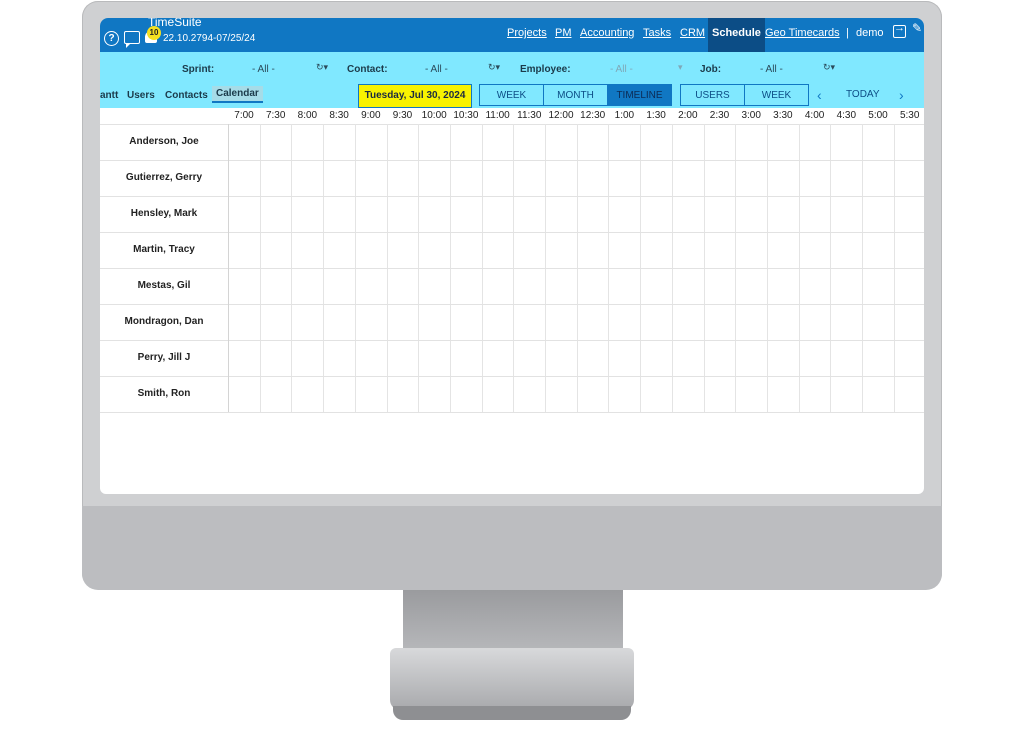 The width and height of the screenshot is (1024, 731). What do you see at coordinates (415, 96) in the screenshot?
I see `current-date-display: Tuesday, Jul 30, 2024` at bounding box center [415, 96].